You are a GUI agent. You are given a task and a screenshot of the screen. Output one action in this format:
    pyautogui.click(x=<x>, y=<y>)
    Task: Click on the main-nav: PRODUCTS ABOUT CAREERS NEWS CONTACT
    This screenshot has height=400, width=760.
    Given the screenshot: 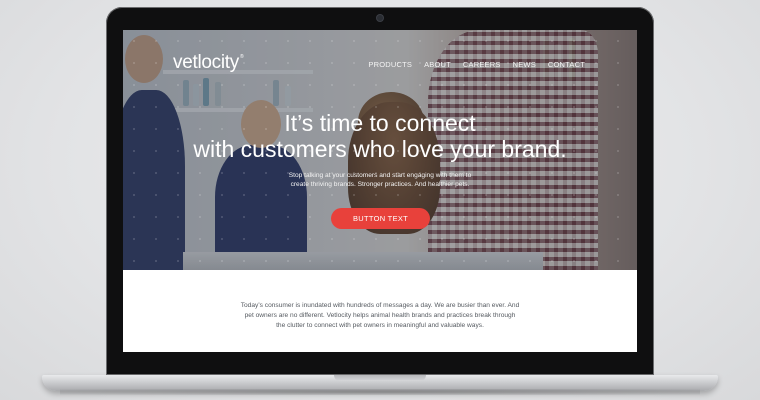 What is the action you would take?
    pyautogui.click(x=476, y=64)
    